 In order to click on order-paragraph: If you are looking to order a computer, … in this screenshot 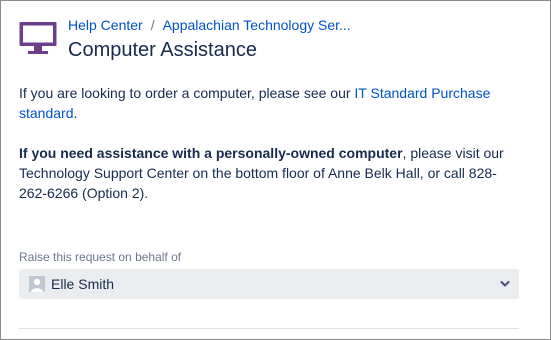, I will do `click(269, 103)`.